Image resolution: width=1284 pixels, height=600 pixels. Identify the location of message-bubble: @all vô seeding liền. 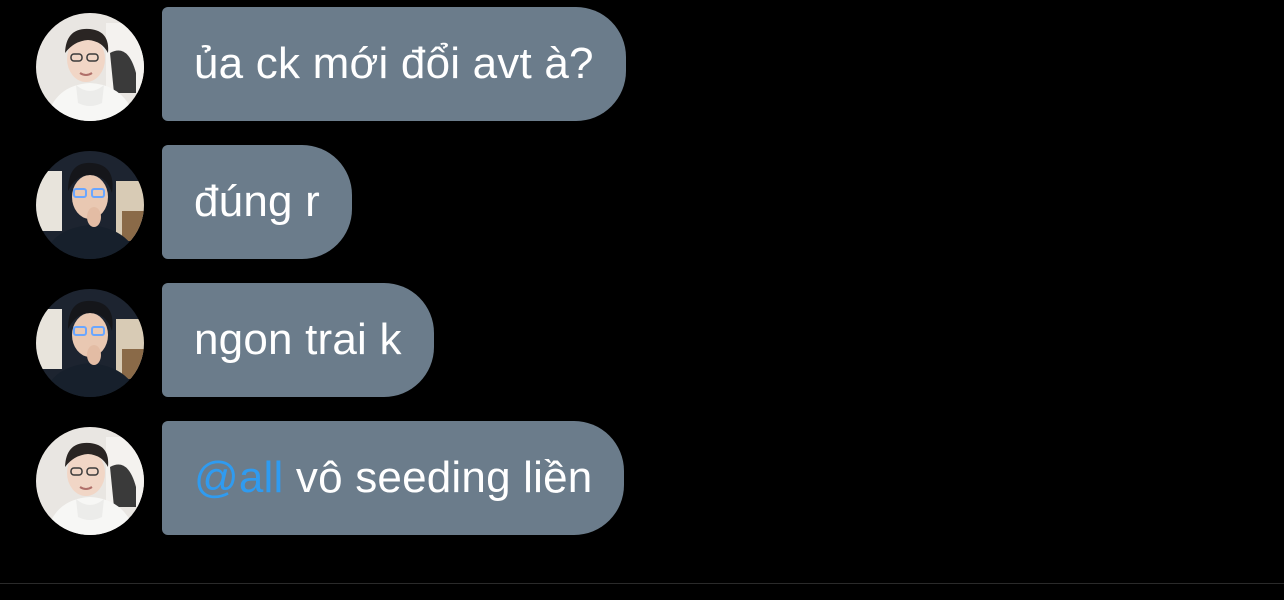
(393, 478).